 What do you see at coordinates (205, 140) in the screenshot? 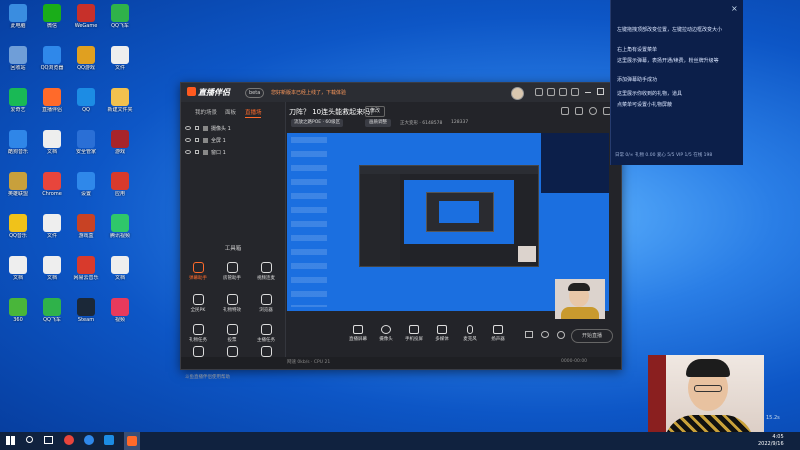
I see `source-row: 全屏 1` at bounding box center [205, 140].